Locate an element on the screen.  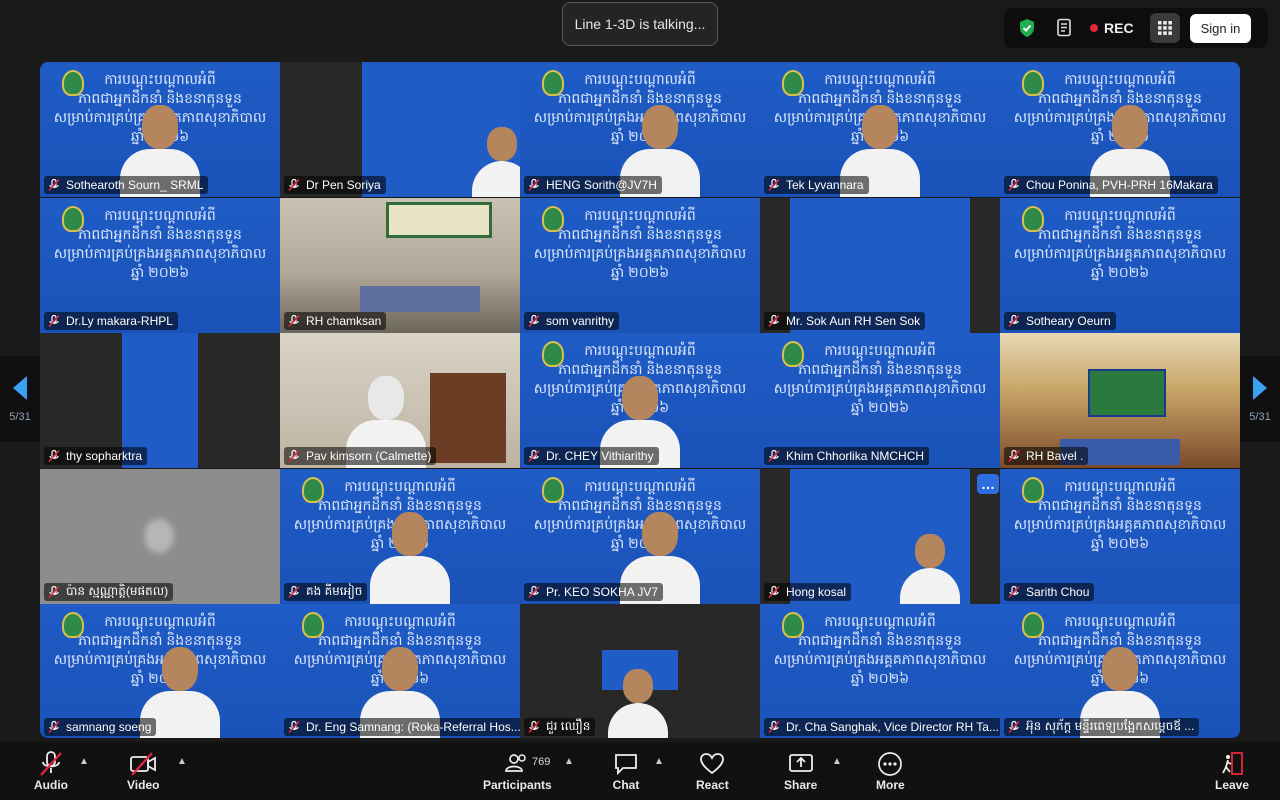
participant-name-label: Dr Pen Soriya is located at coordinates (335, 185).